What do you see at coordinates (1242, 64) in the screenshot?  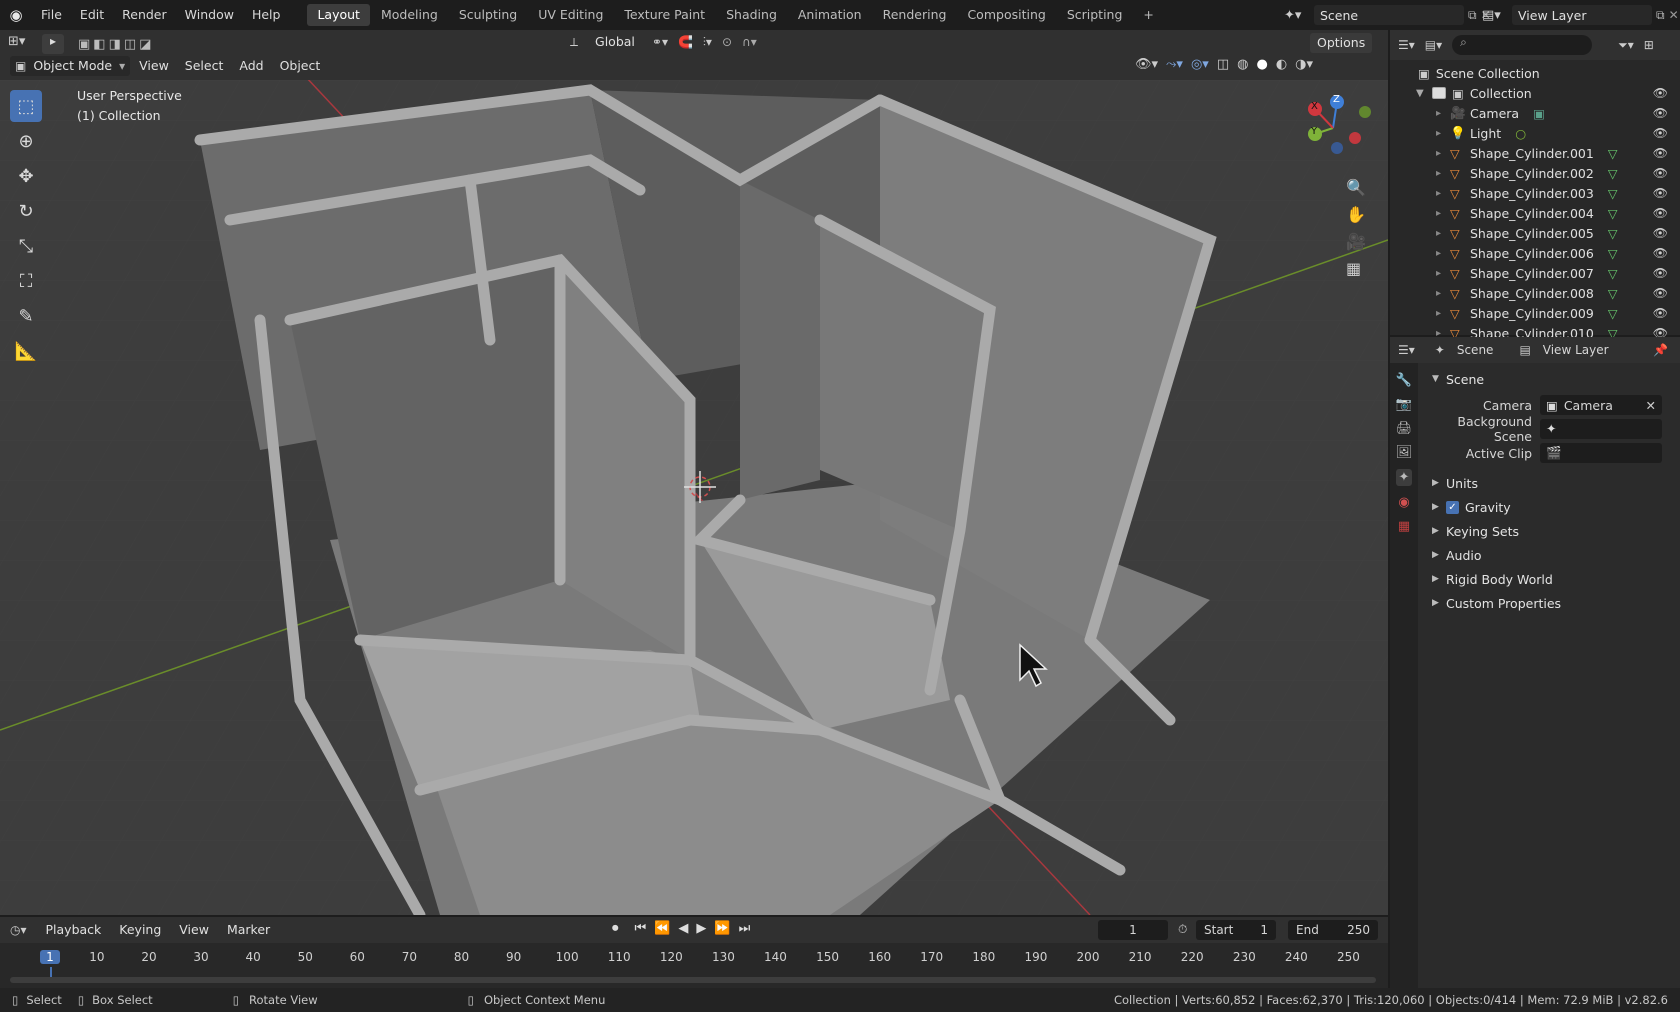 I see `wireframe-shading-icon: ◍` at bounding box center [1242, 64].